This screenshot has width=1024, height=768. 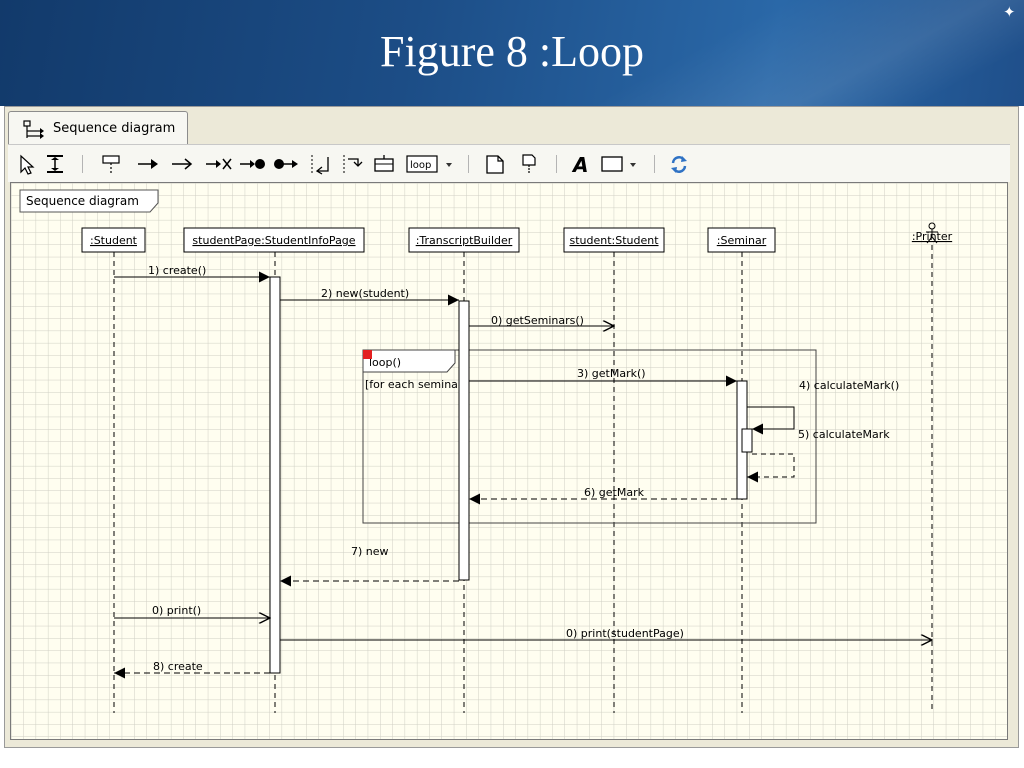 What do you see at coordinates (275, 475) in the screenshot?
I see `activation-bar-student-page` at bounding box center [275, 475].